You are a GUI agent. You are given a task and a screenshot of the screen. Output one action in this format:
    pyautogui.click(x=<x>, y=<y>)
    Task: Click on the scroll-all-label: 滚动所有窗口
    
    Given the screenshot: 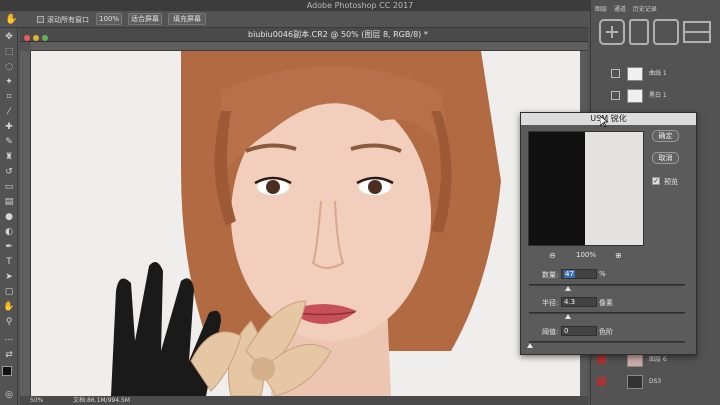 What is the action you would take?
    pyautogui.click(x=68, y=20)
    